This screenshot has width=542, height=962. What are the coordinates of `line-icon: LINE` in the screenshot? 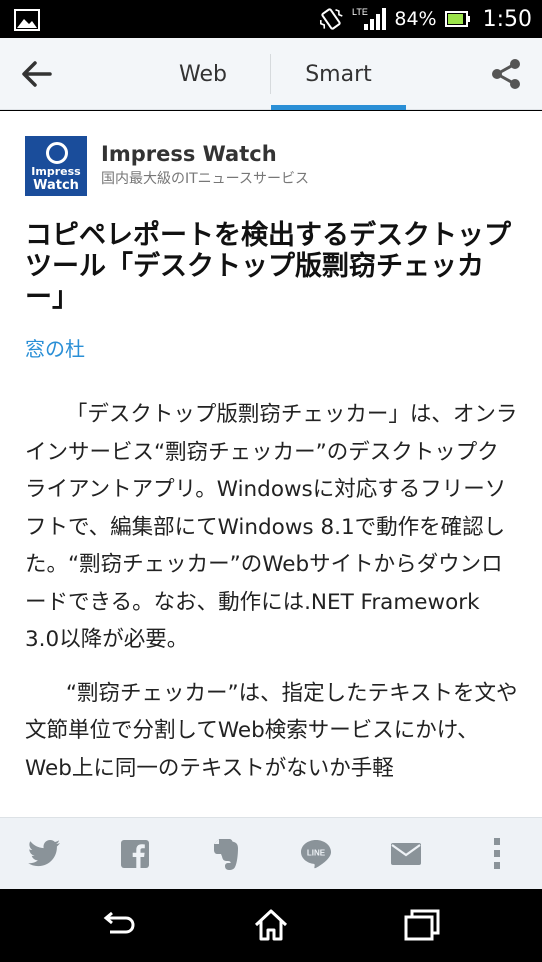 It's located at (316, 854).